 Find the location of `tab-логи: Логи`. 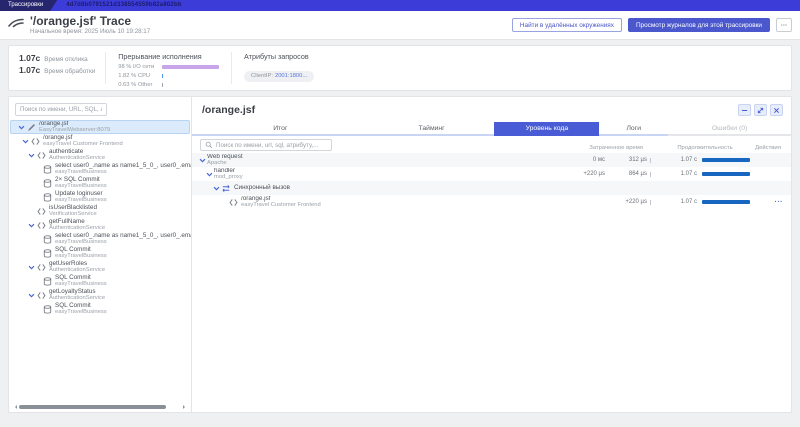

tab-логи: Логи is located at coordinates (634, 129).